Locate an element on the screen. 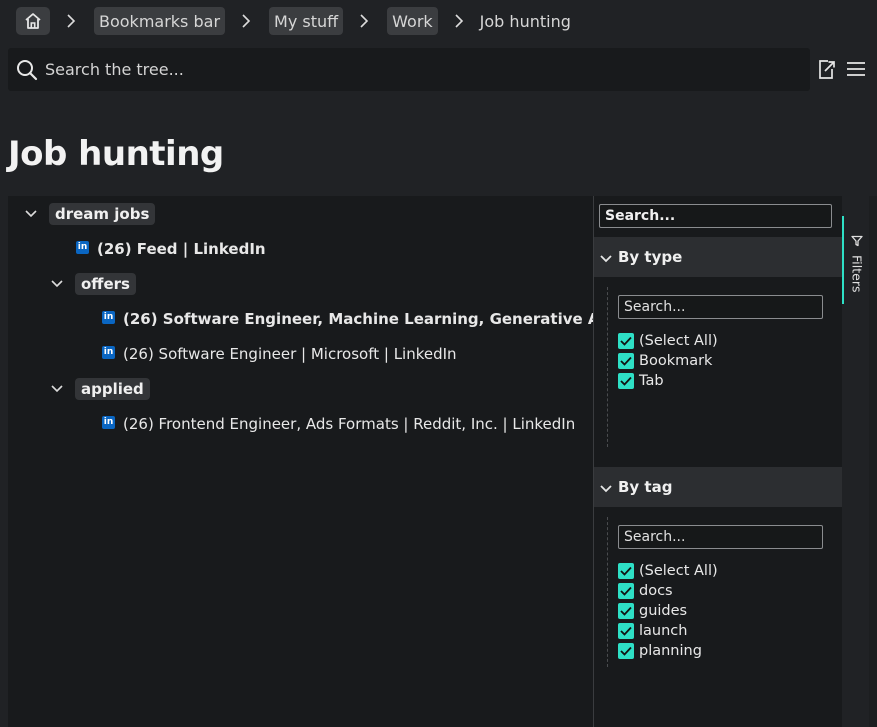 This screenshot has height=727, width=877. checkbox-tag-select-all: (Select All) is located at coordinates (668, 571).